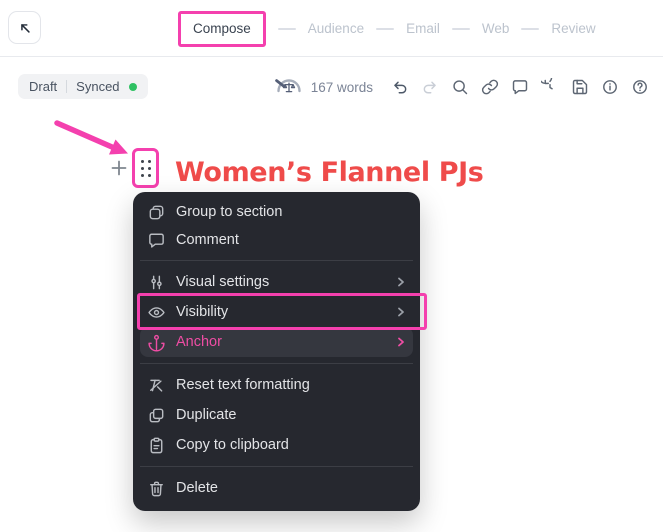 This screenshot has width=663, height=532. What do you see at coordinates (243, 385) in the screenshot?
I see `menu-item-label: Reset text formatting` at bounding box center [243, 385].